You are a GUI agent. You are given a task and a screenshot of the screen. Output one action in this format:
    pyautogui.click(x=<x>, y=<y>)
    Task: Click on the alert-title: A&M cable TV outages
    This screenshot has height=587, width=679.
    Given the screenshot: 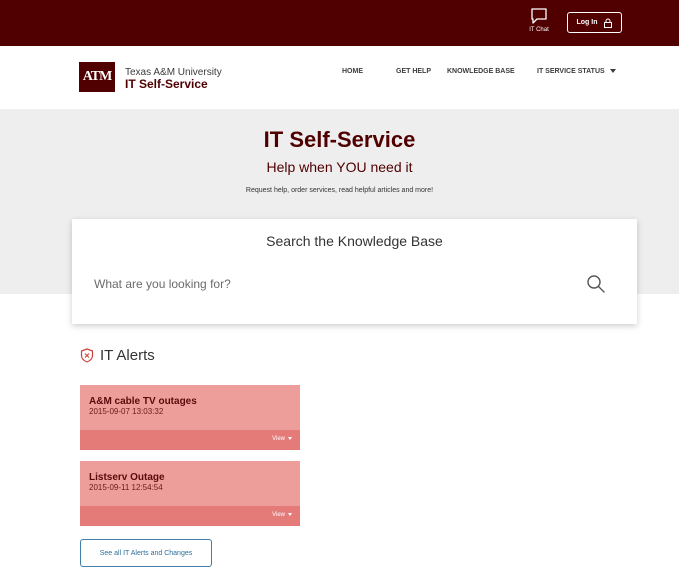 What is the action you would take?
    pyautogui.click(x=143, y=401)
    